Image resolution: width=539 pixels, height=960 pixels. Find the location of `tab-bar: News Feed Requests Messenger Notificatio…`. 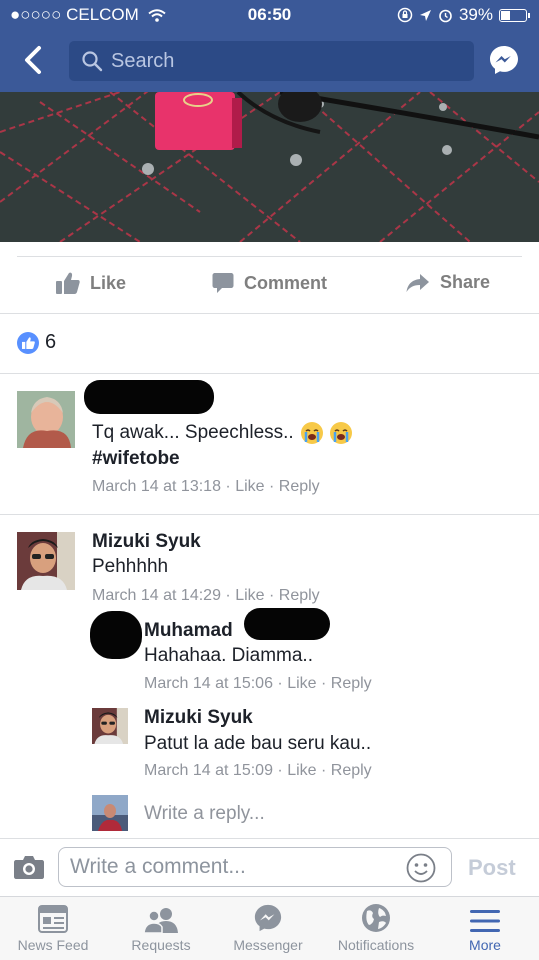

tab-bar: News Feed Requests Messenger Notificatio… is located at coordinates (269, 928).